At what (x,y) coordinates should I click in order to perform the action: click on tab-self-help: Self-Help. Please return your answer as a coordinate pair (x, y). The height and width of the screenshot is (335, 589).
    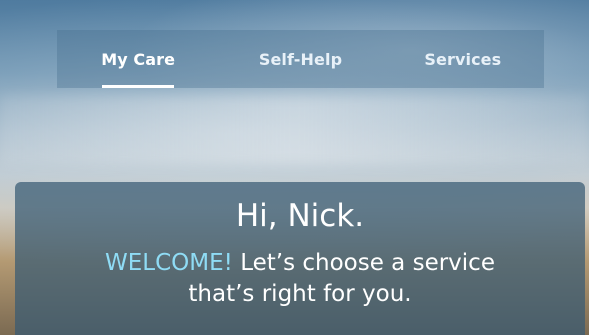
    Looking at the image, I should click on (300, 59).